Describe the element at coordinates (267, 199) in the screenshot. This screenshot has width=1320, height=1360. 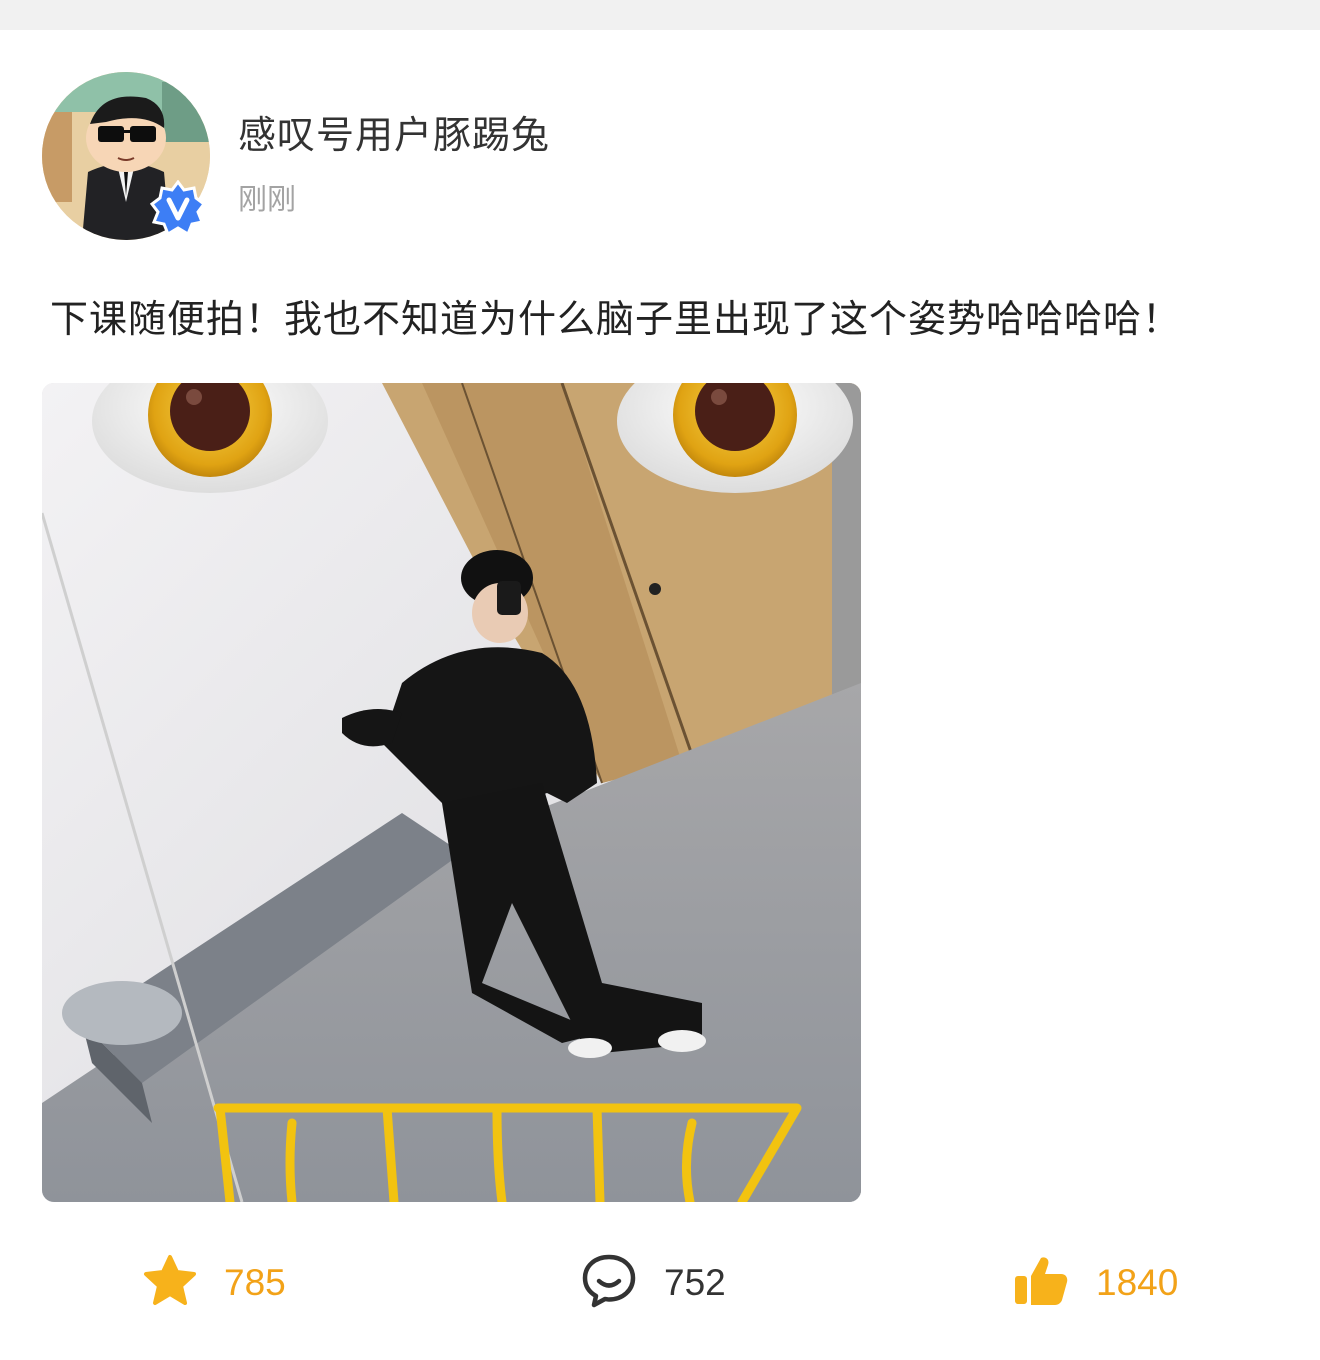
I see `post-timestamp: 刚刚` at that location.